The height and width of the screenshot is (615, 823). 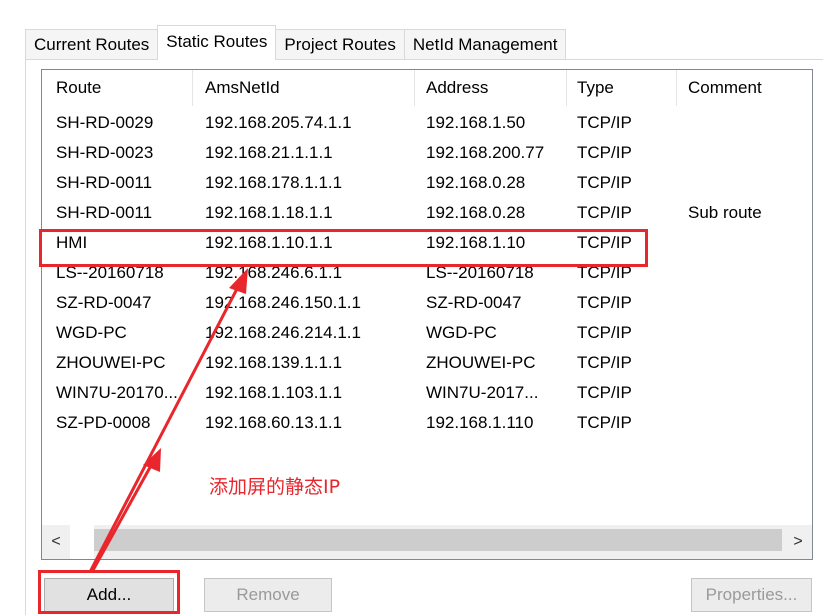 I want to click on annotation-arrows, so click(x=168, y=420).